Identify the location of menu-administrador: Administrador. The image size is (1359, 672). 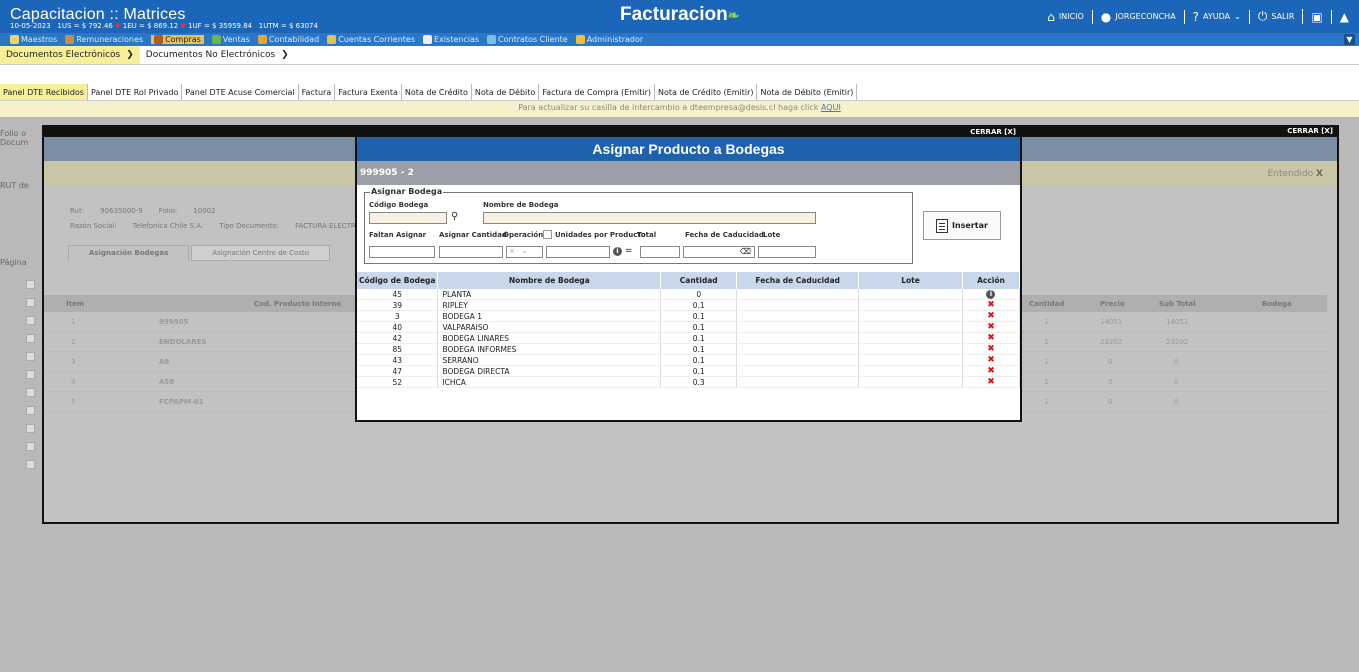
(609, 39).